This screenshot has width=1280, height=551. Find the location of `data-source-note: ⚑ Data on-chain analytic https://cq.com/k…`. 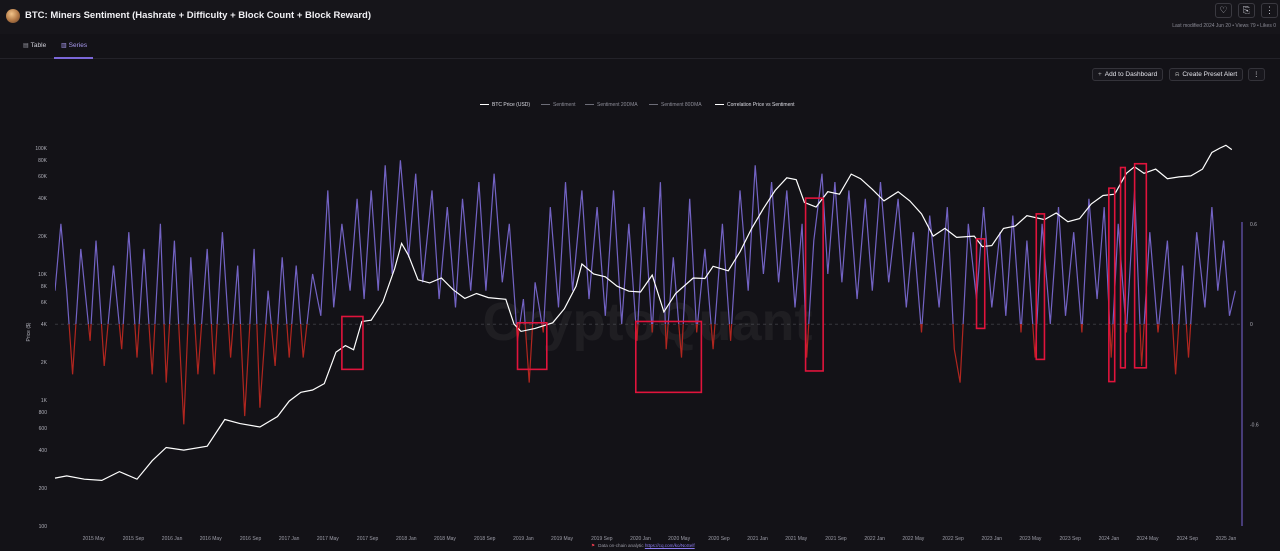

data-source-note: ⚑ Data on-chain analytic https://cq.com/k… is located at coordinates (643, 546).